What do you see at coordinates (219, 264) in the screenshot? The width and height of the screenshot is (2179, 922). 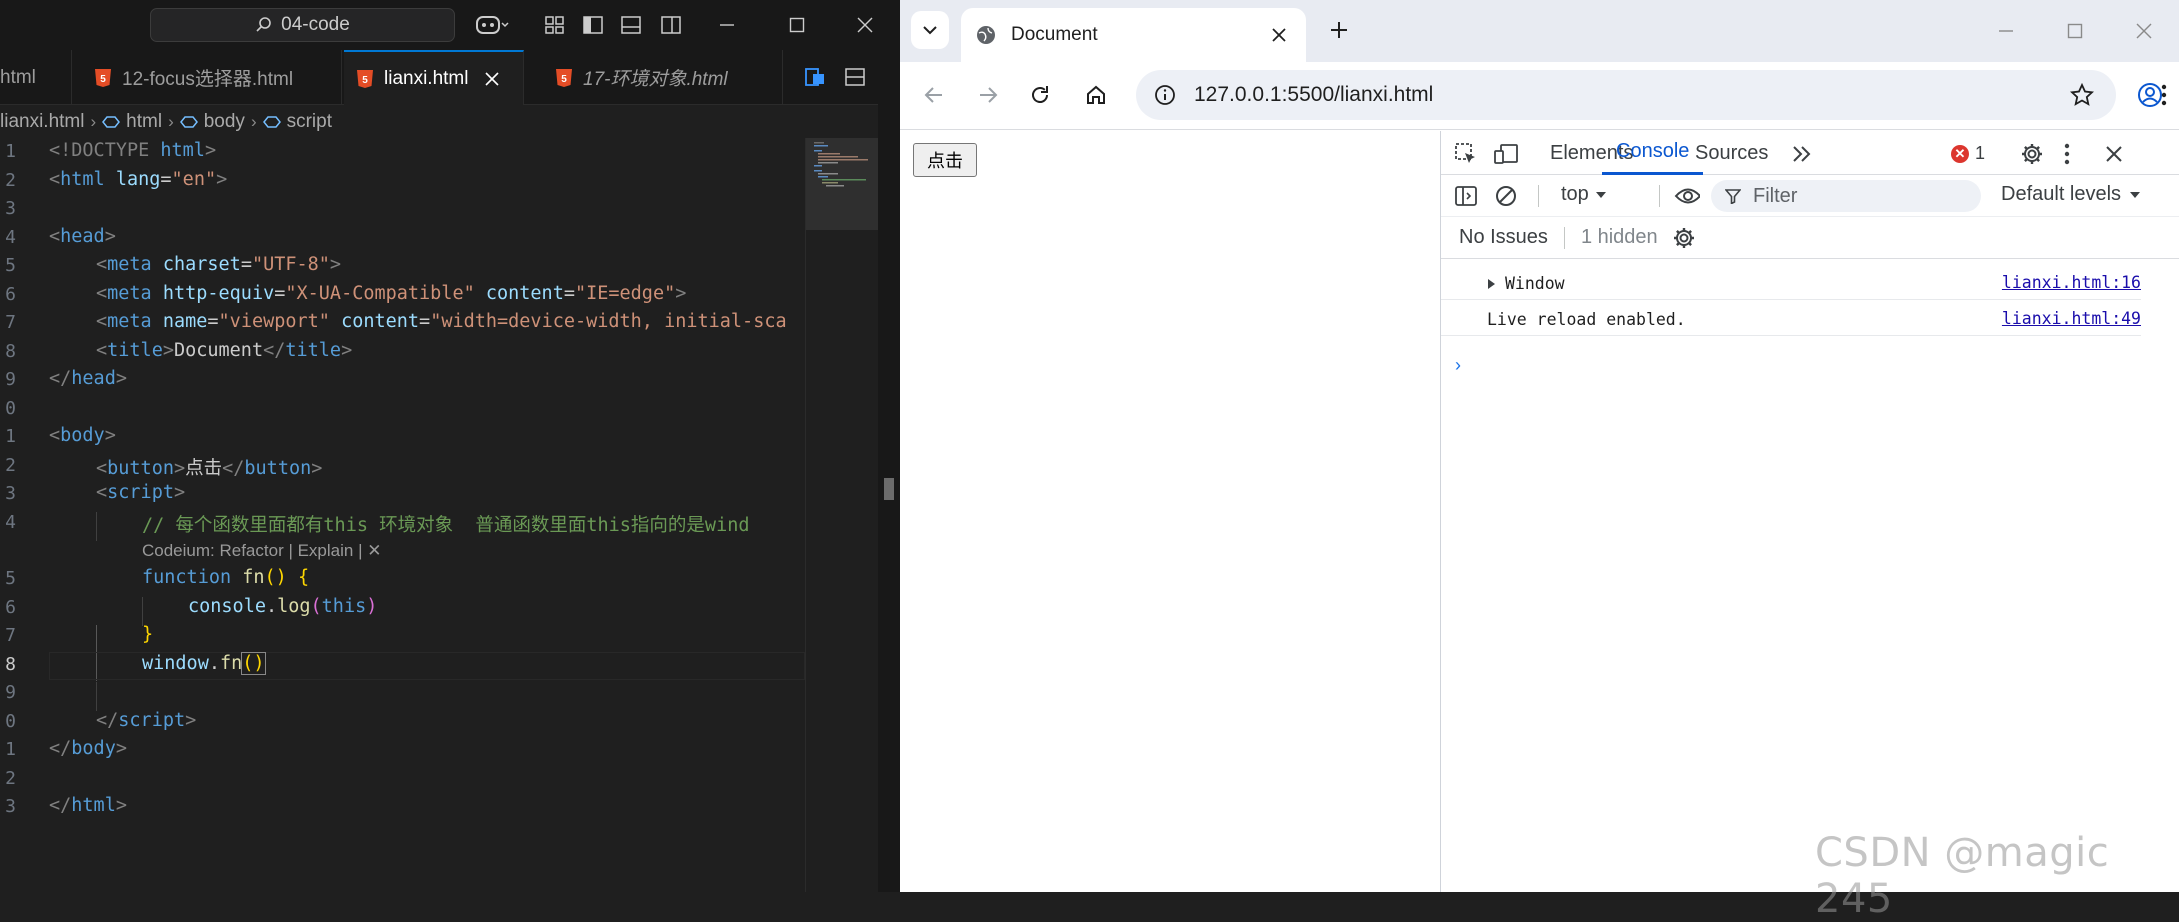 I see `code-line: <meta charset="UTF-8">` at bounding box center [219, 264].